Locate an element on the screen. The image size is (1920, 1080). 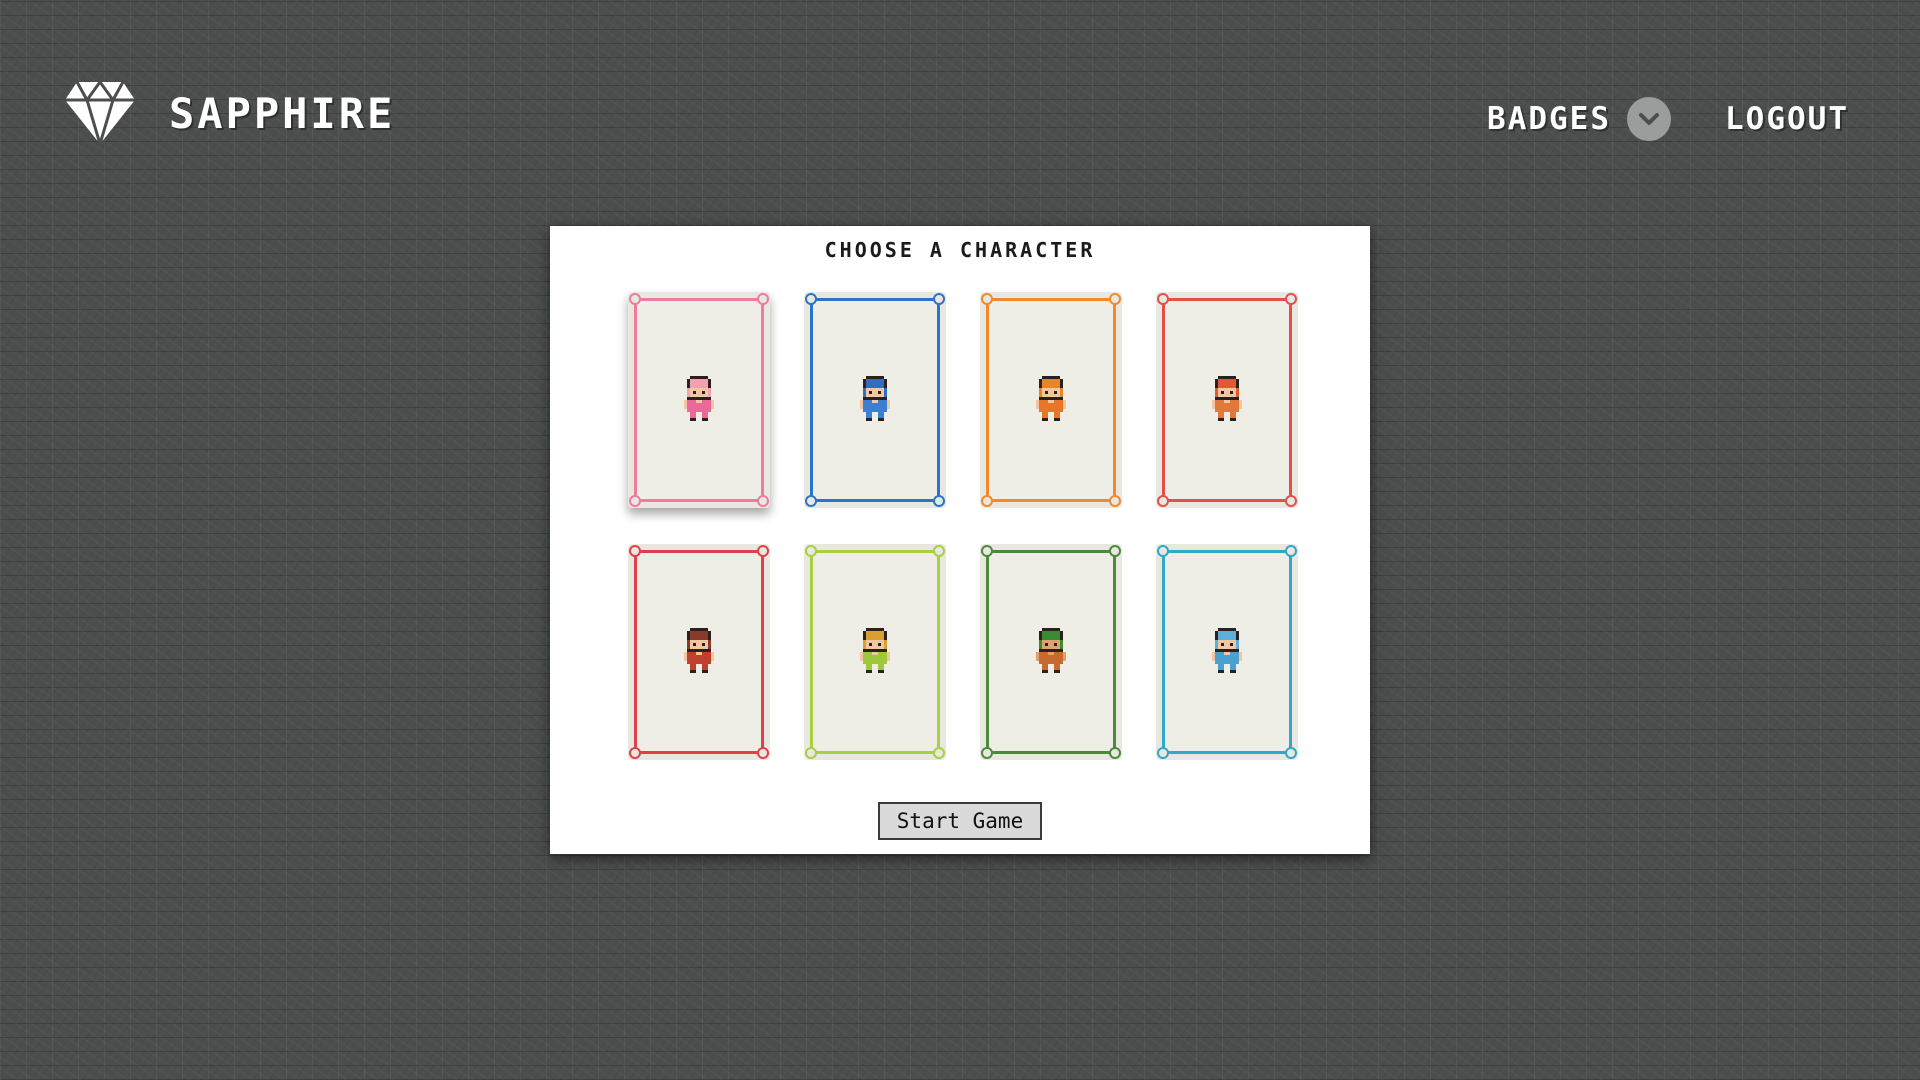
brand: SAPPHIRE is located at coordinates (229, 113).